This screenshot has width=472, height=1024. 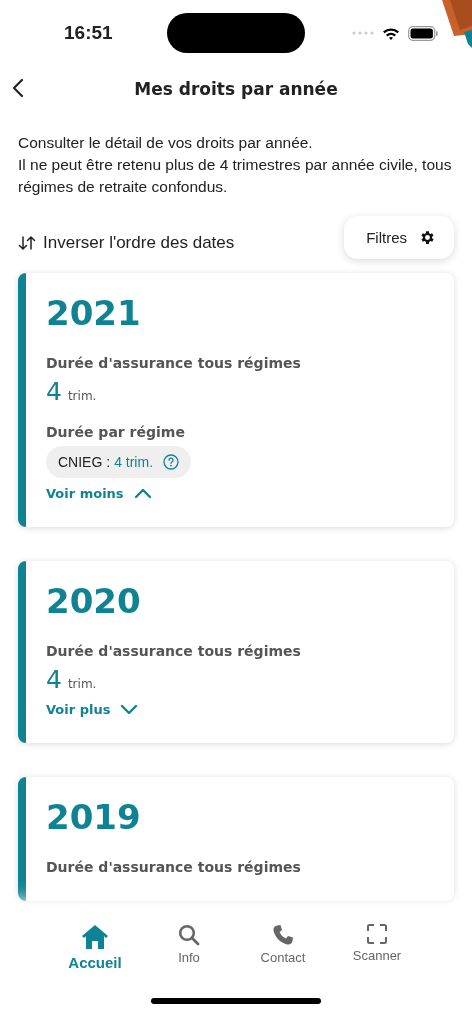 What do you see at coordinates (94, 817) in the screenshot?
I see `year-title: 2019` at bounding box center [94, 817].